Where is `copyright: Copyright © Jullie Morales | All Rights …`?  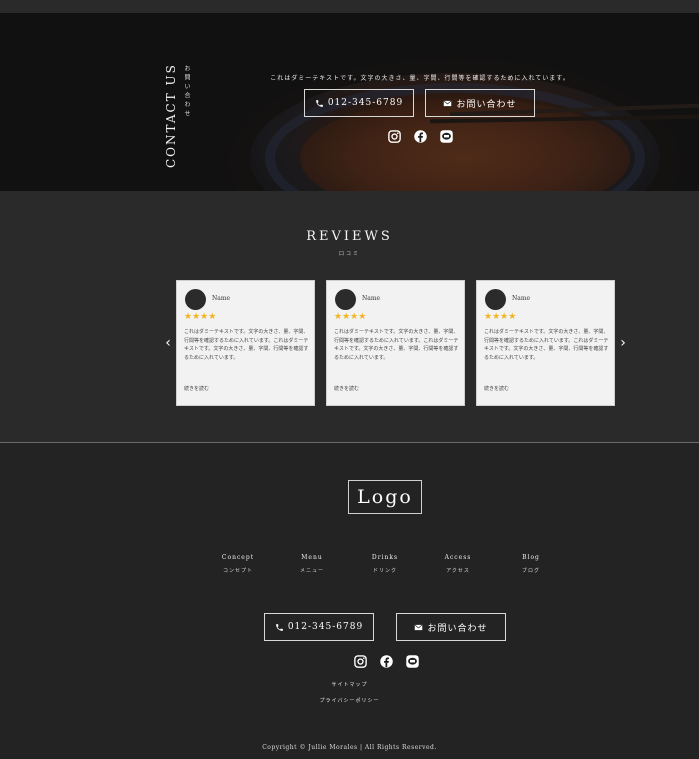 copyright: Copyright © Jullie Morales | All Rights … is located at coordinates (349, 747).